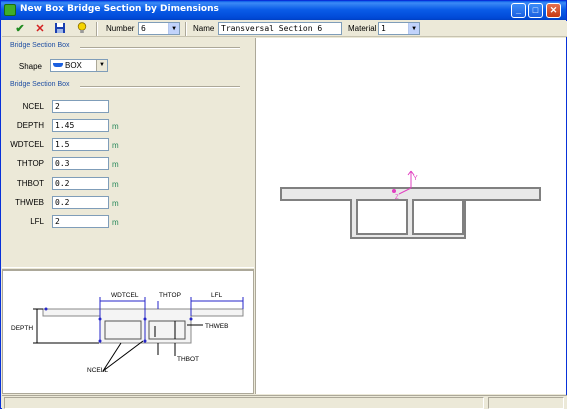  I want to click on field-label-thweb: THWEB, so click(29, 202).